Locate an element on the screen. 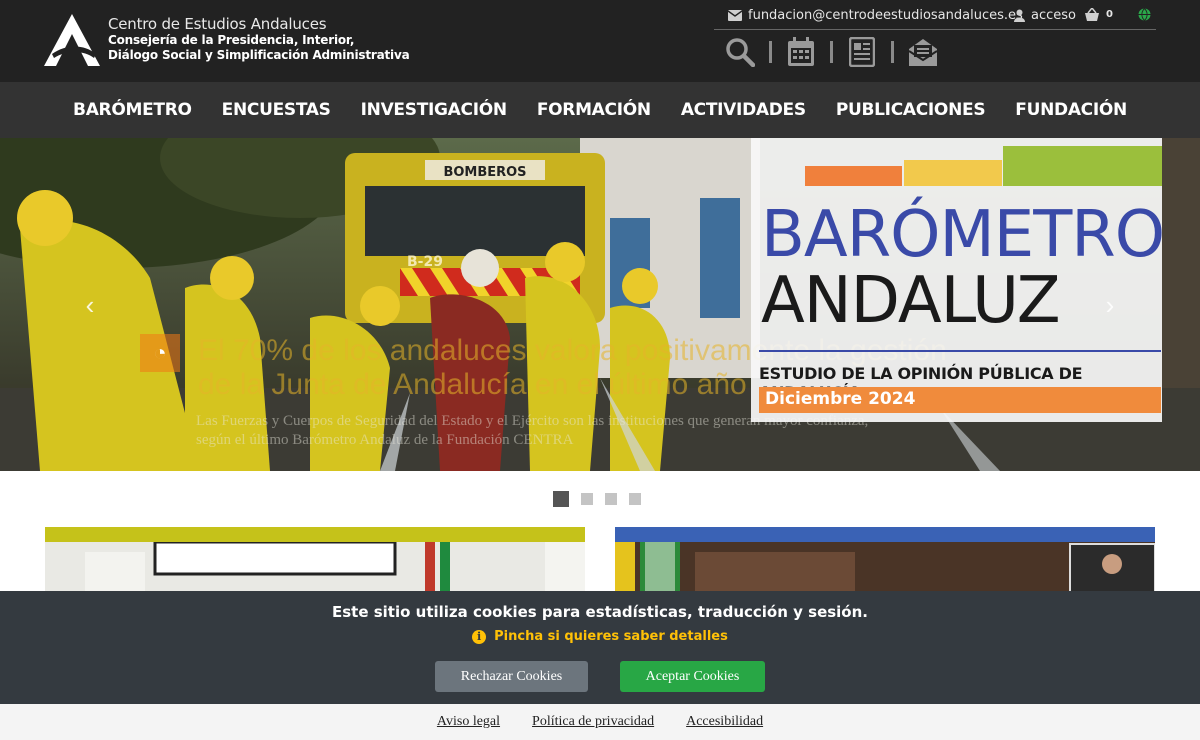 The width and height of the screenshot is (1200, 740). dept-line-1: Consejería de la Presidencia, Interior, is located at coordinates (231, 40).